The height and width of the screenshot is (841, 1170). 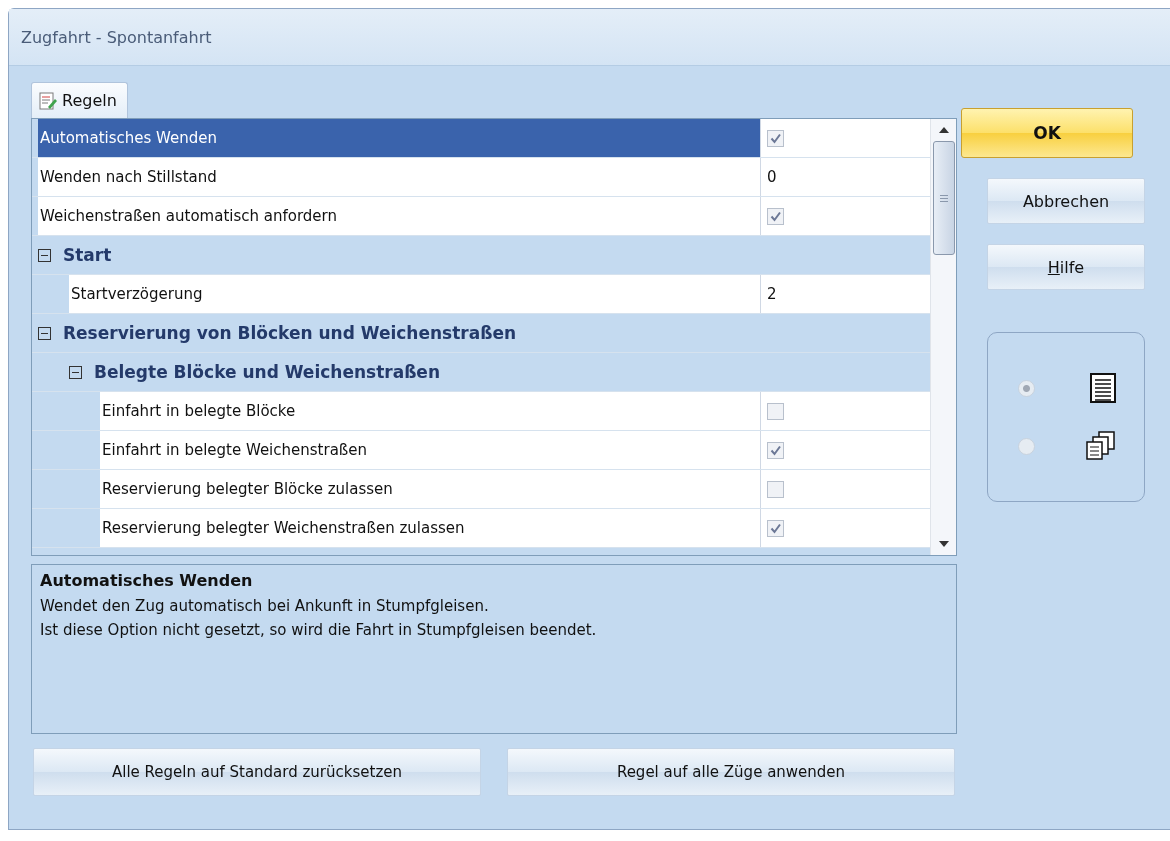 What do you see at coordinates (1066, 267) in the screenshot?
I see `dialog-button: Hilfe` at bounding box center [1066, 267].